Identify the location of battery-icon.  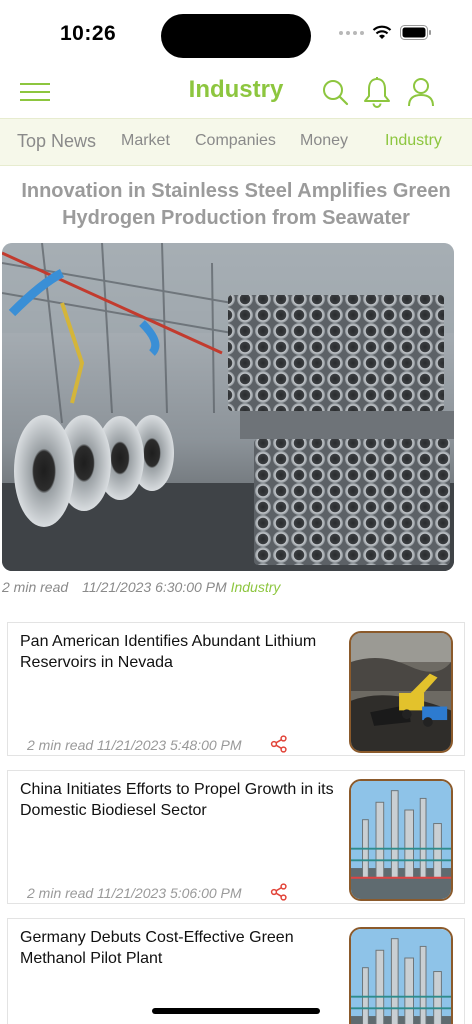
(415, 32).